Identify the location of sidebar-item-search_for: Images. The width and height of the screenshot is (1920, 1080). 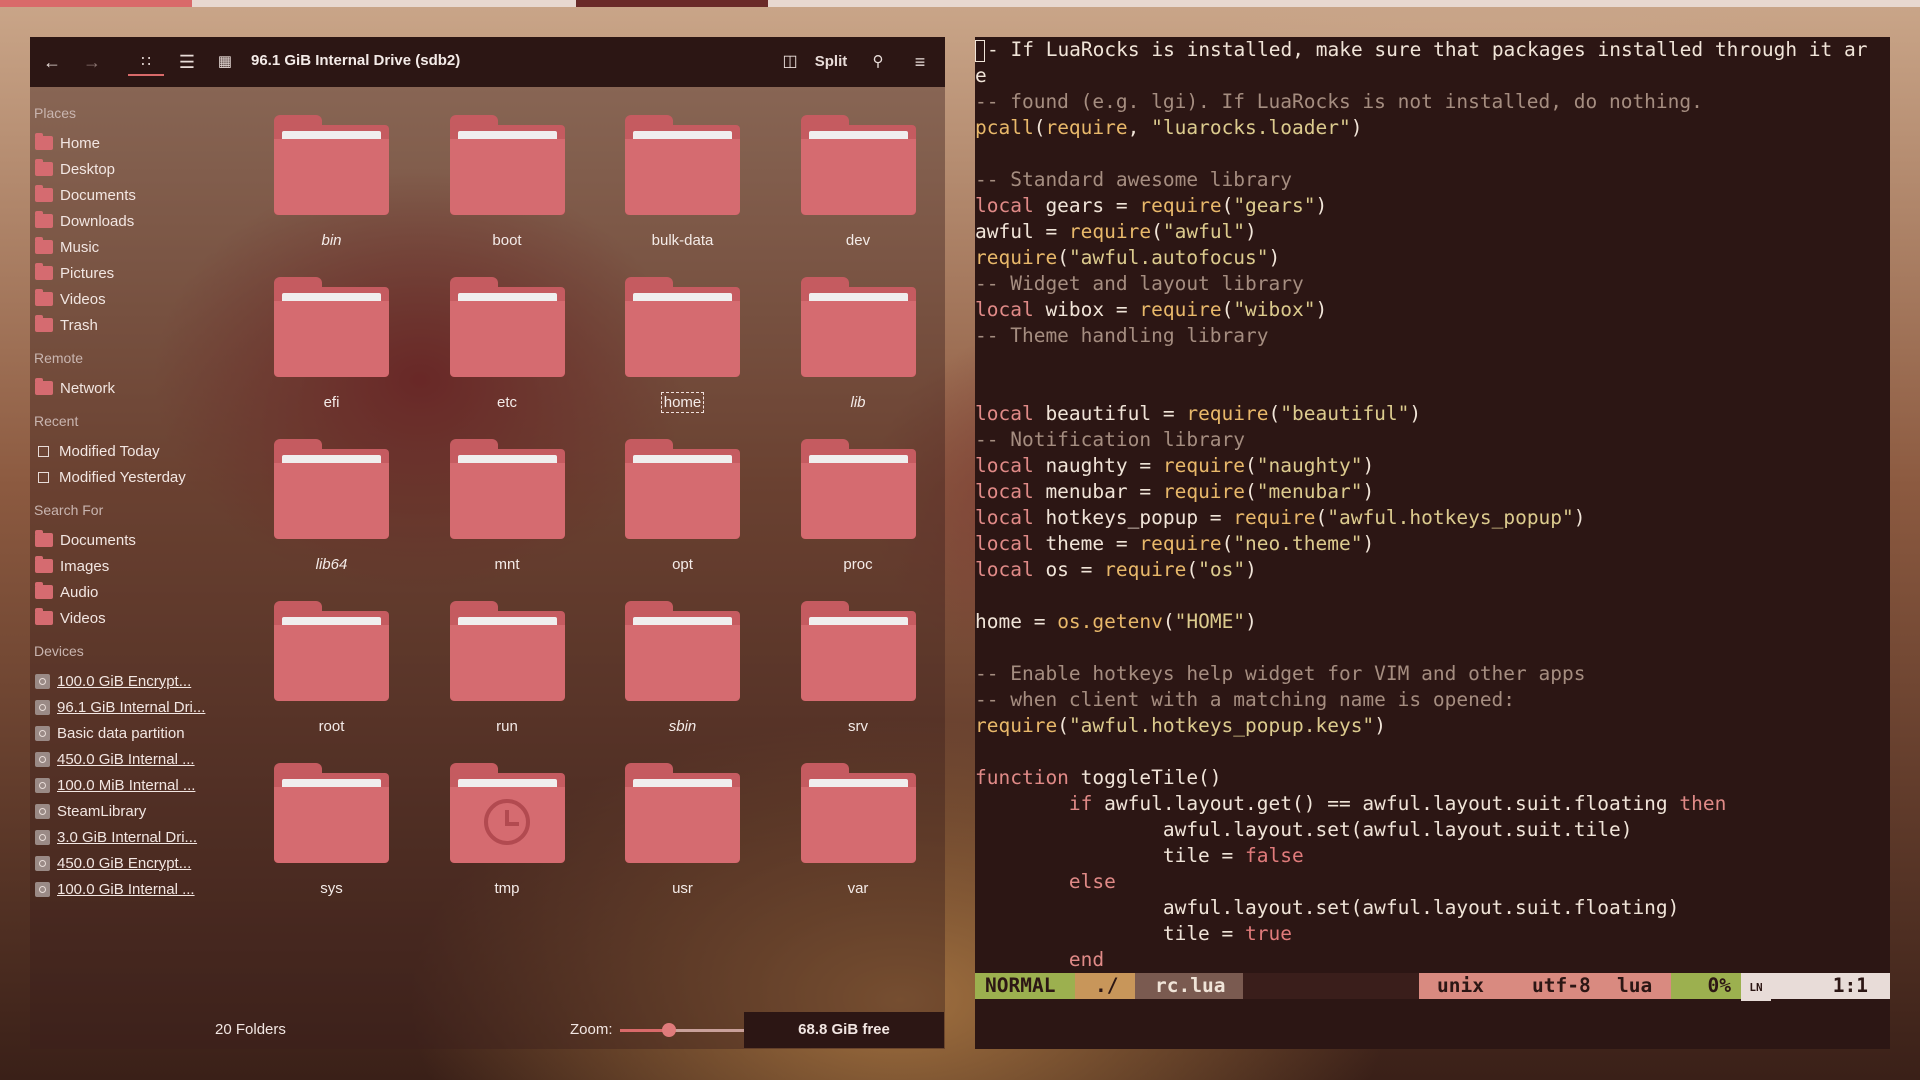
(122, 566).